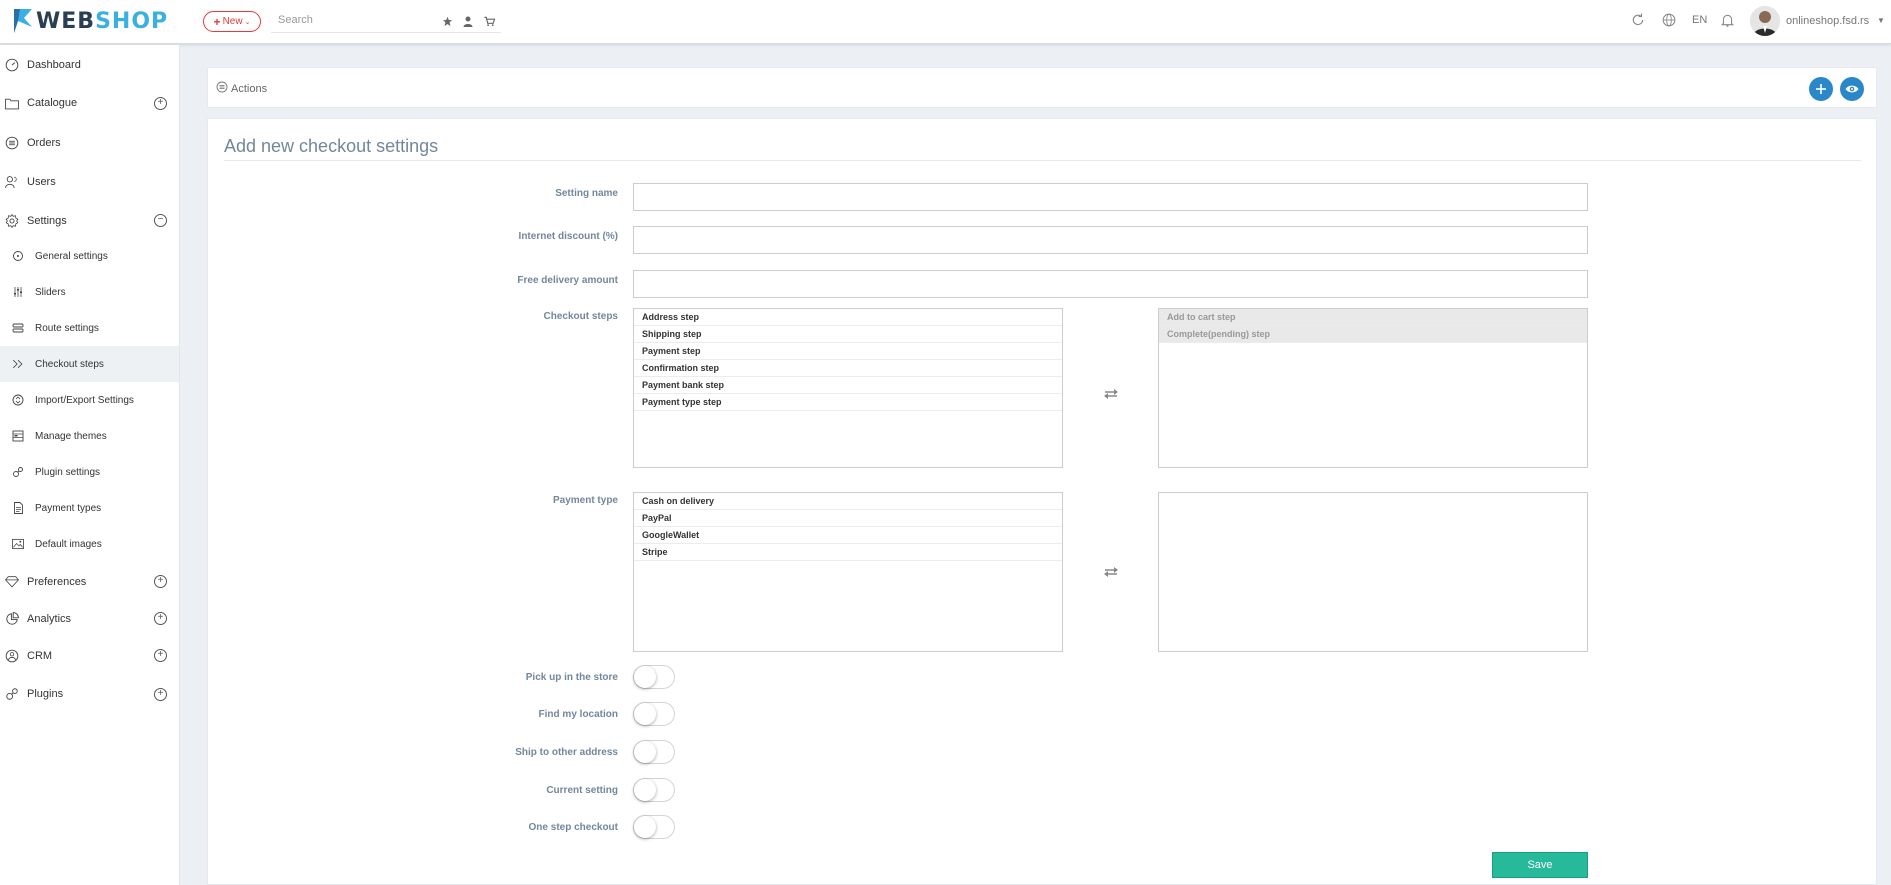 The image size is (1891, 885). Describe the element at coordinates (57, 581) in the screenshot. I see `sidebar-item-label: Preferences` at that location.